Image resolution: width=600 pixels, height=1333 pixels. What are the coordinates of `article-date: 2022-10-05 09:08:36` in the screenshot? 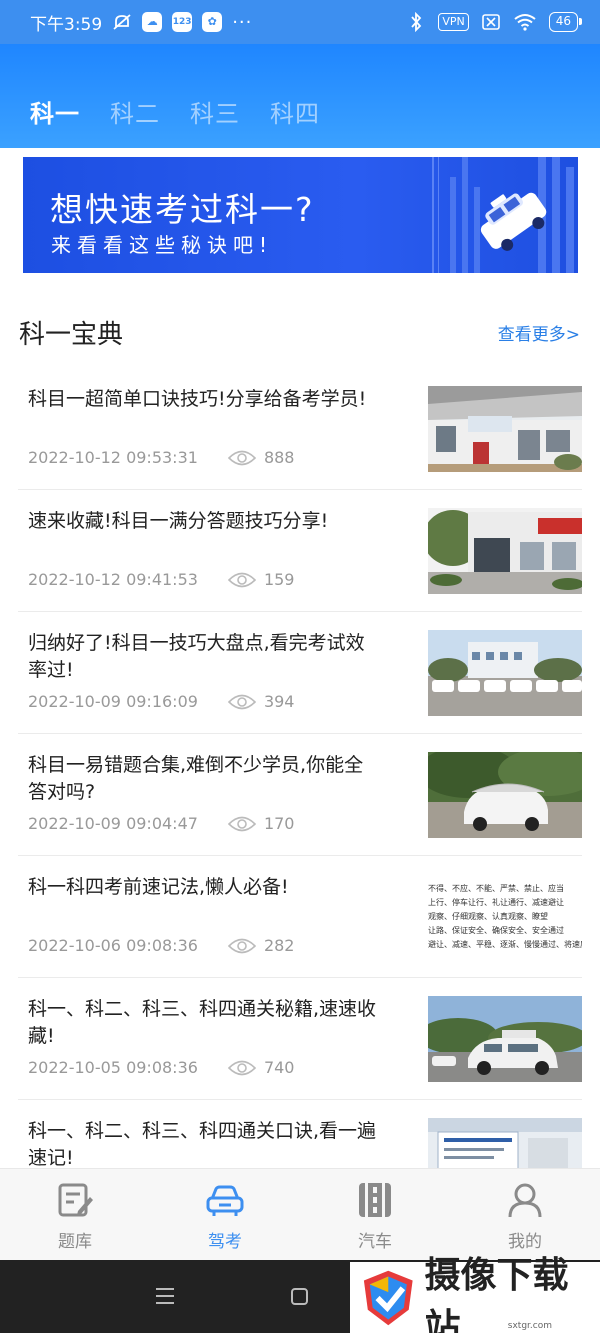 It's located at (113, 1067).